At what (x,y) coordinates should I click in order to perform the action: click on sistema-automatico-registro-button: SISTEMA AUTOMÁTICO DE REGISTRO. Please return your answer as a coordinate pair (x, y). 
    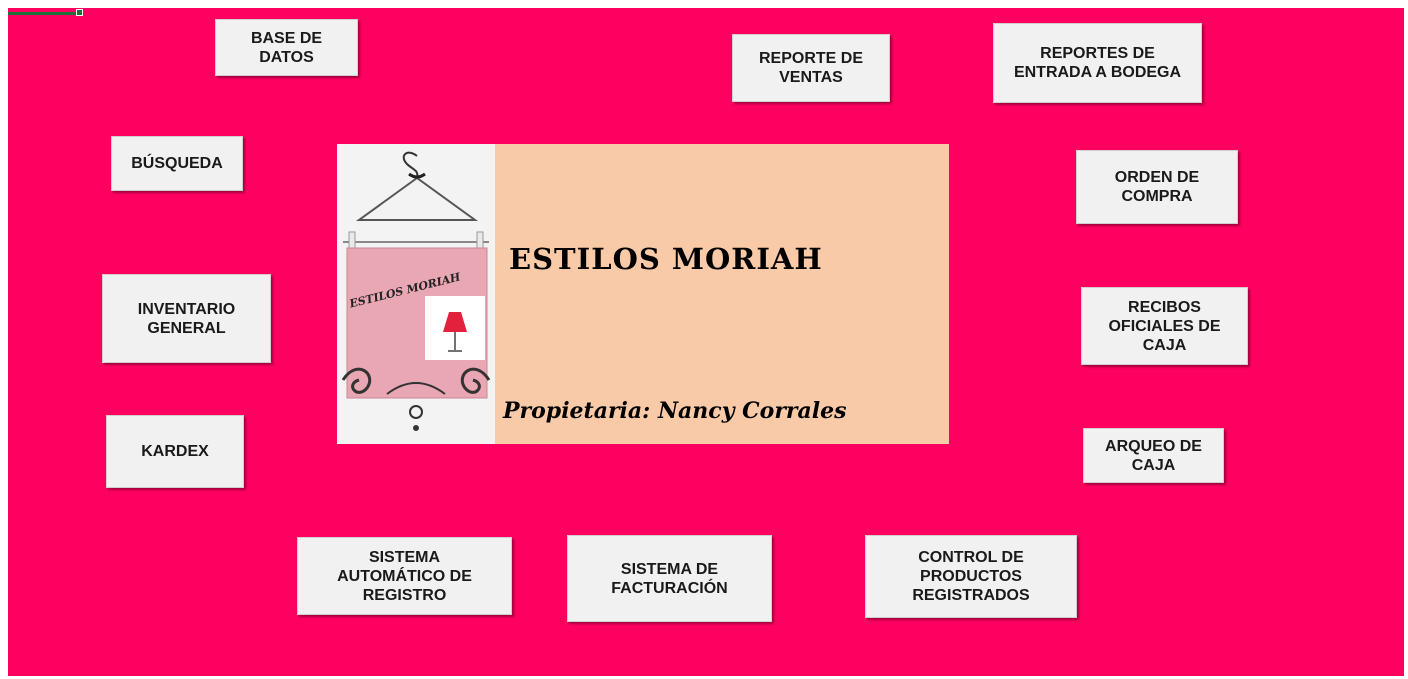
    Looking at the image, I should click on (404, 576).